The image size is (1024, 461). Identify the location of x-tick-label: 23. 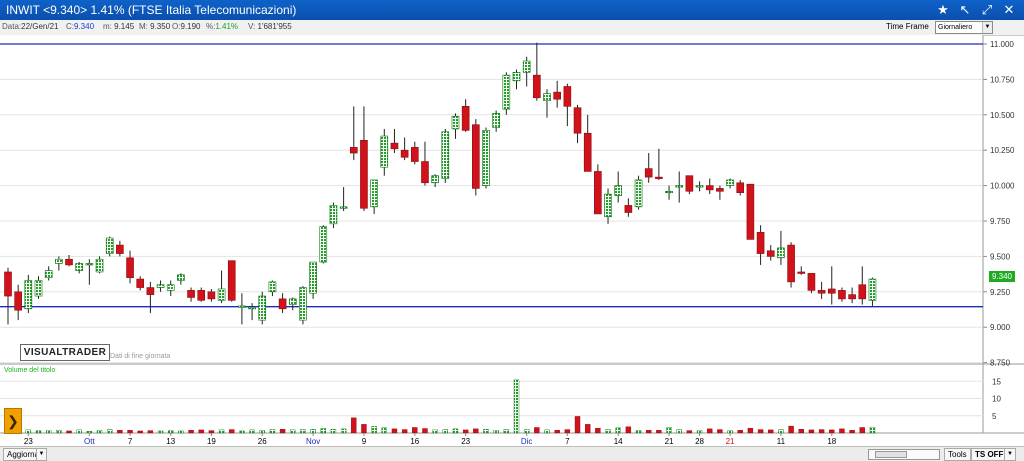
(465, 441).